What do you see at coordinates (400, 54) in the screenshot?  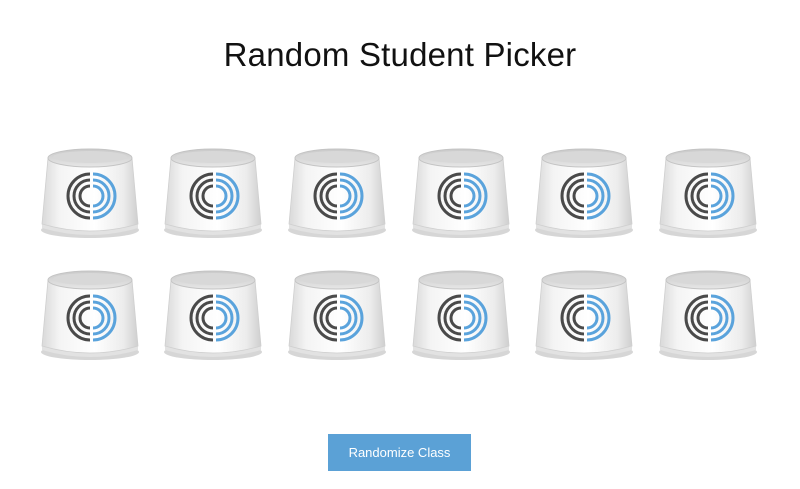 I see `page-title: Random Student Picker` at bounding box center [400, 54].